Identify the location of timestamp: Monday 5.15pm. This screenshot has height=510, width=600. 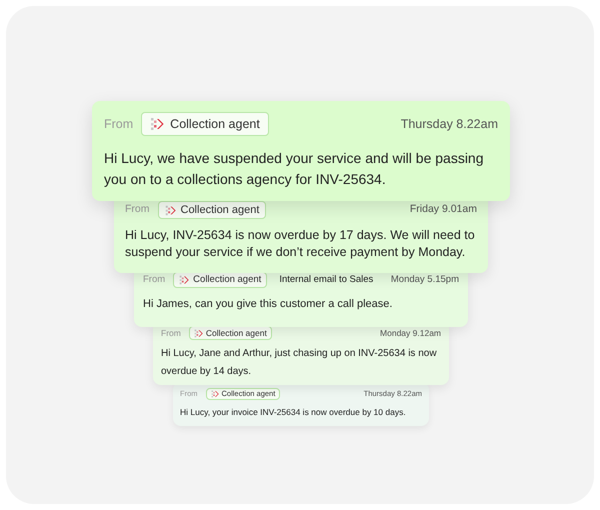
(424, 279).